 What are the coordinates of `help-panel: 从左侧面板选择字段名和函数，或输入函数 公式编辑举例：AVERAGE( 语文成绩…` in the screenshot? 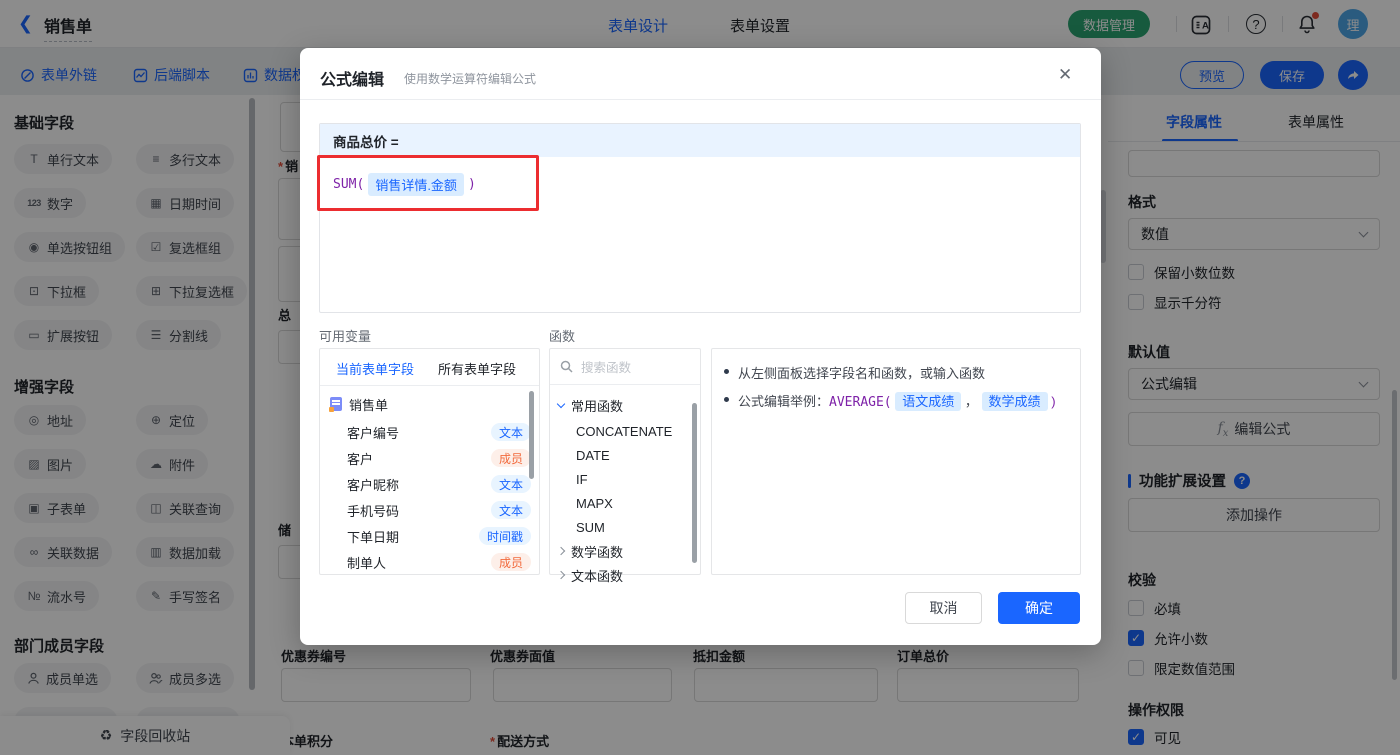 It's located at (896, 461).